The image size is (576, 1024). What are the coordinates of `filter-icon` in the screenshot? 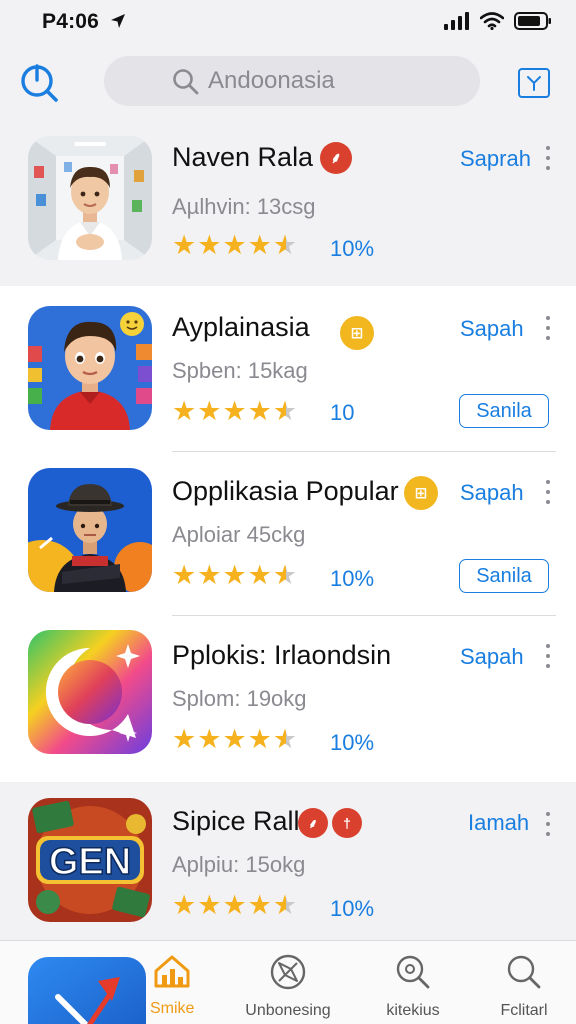 It's located at (534, 83).